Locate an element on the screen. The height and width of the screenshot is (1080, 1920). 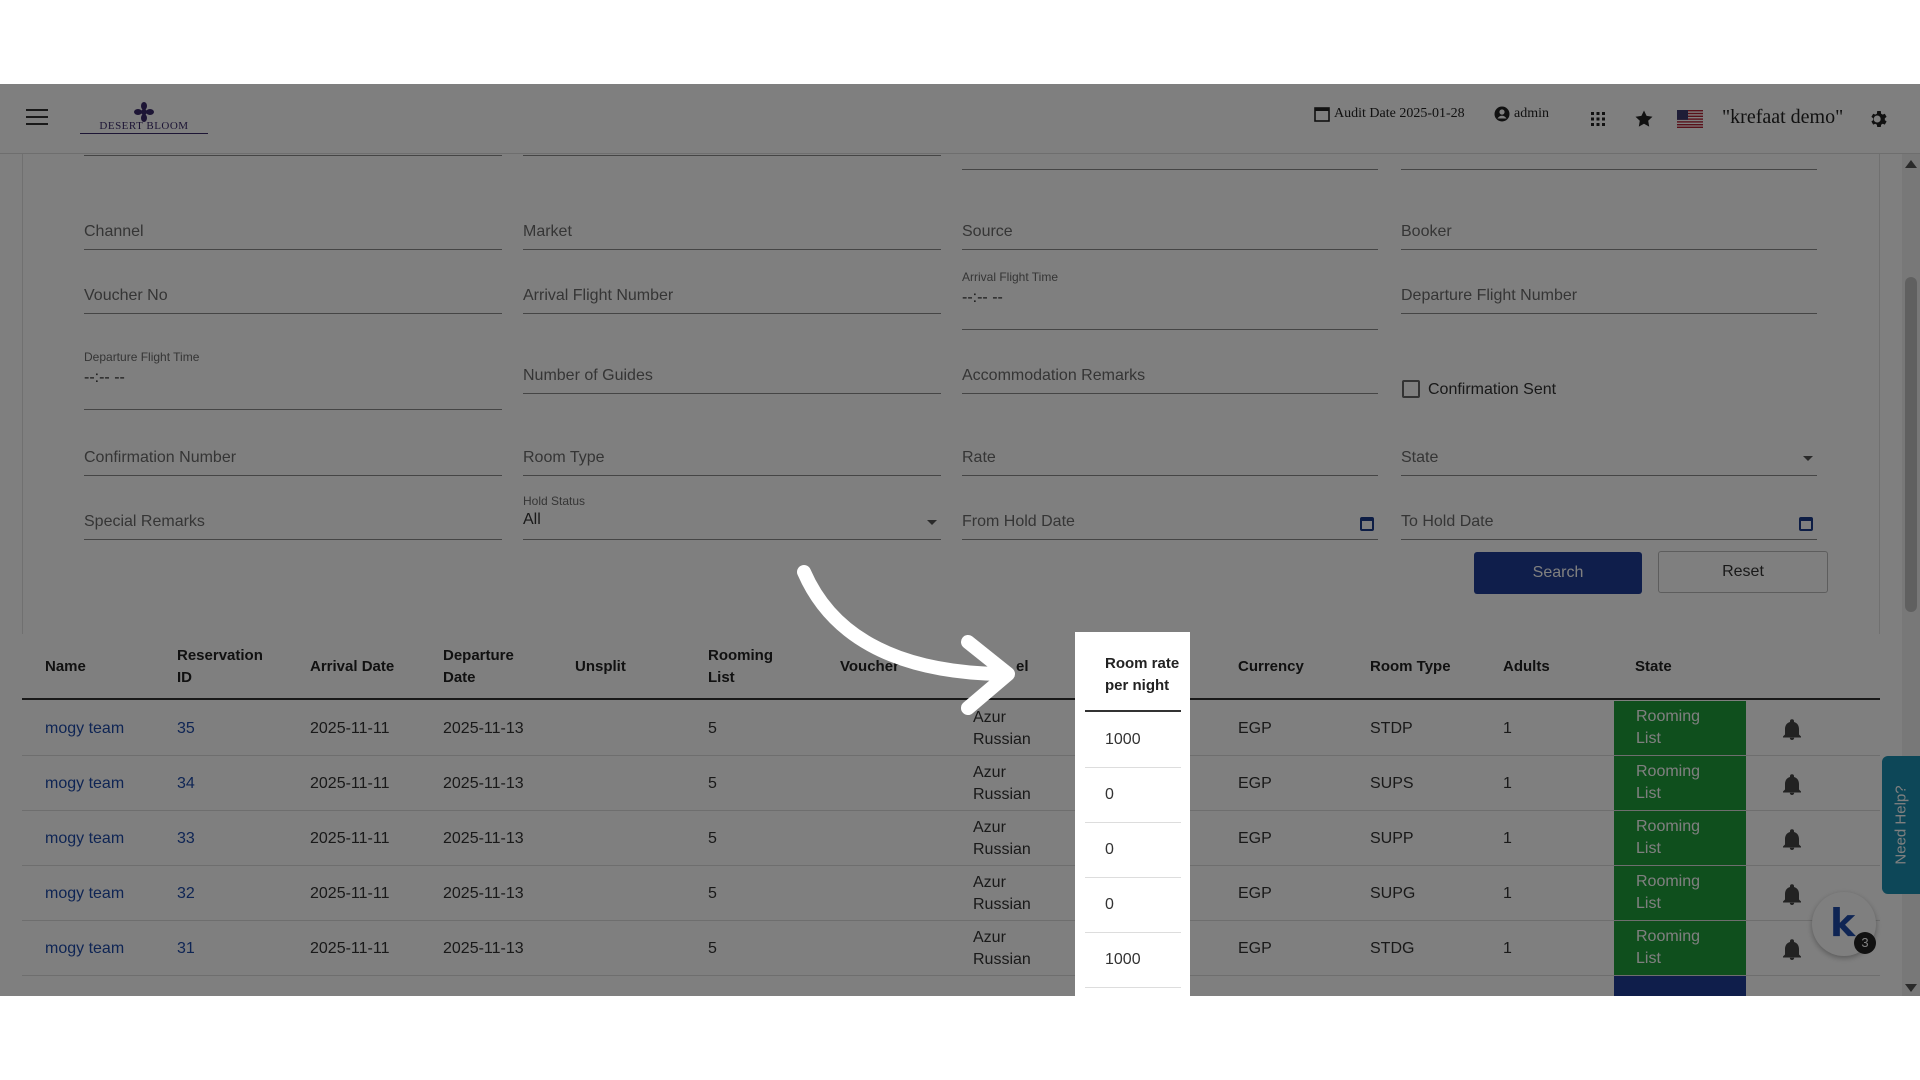
room-rate-cell: 0 is located at coordinates (1133, 795).